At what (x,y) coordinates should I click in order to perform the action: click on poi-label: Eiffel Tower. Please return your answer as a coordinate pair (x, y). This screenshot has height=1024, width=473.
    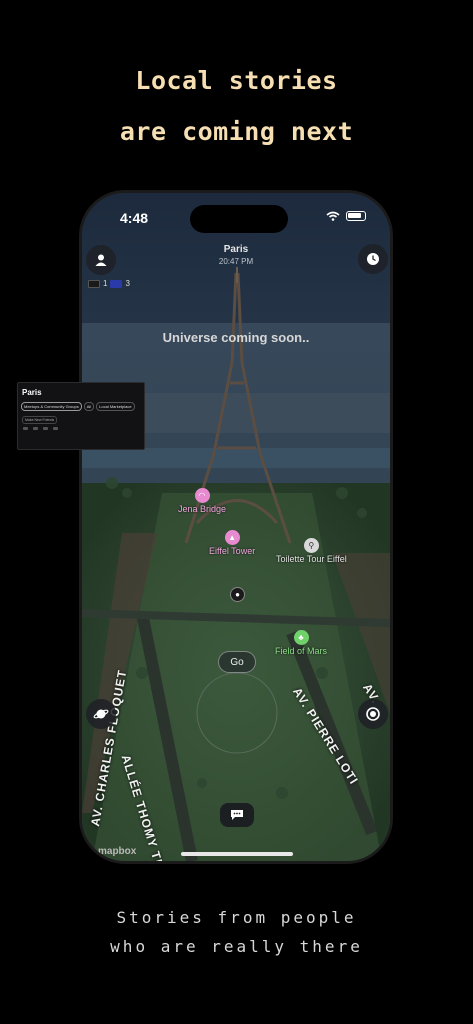
    Looking at the image, I should click on (232, 551).